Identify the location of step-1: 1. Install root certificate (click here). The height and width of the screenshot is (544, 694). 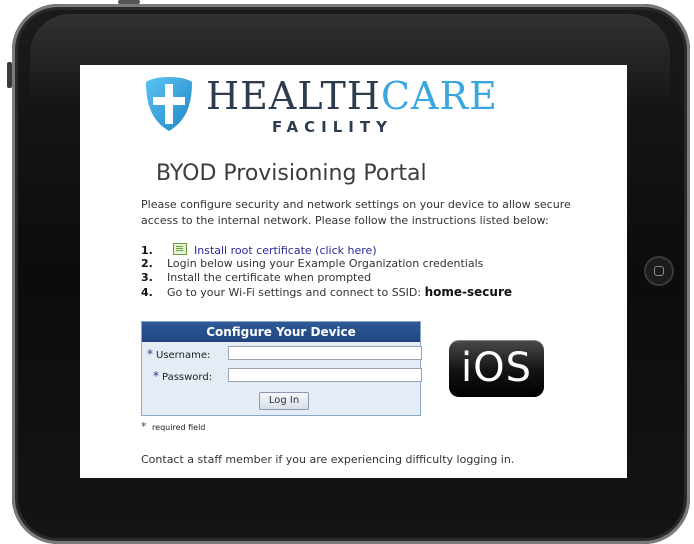
(326, 250).